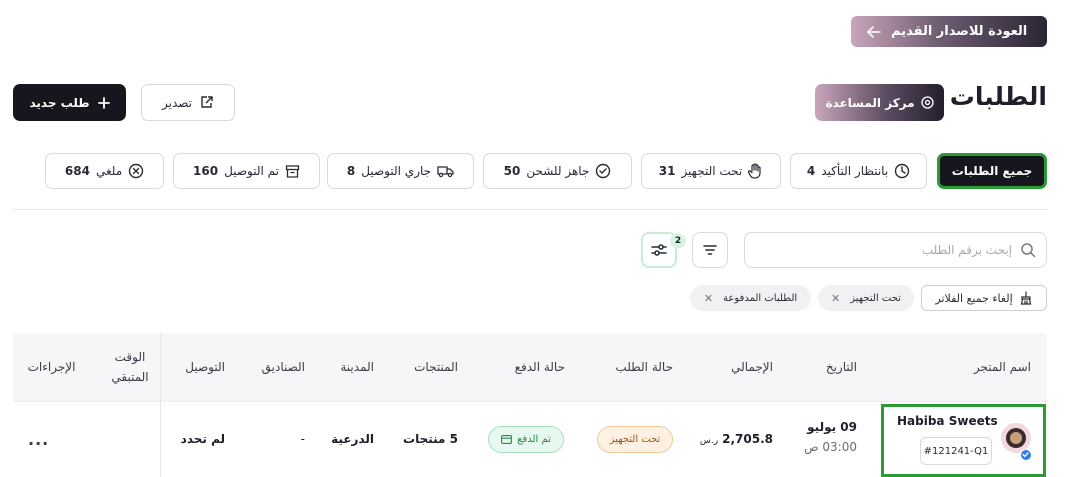 The image size is (1077, 477). Describe the element at coordinates (512, 171) in the screenshot. I see `tab-count: 50` at that location.